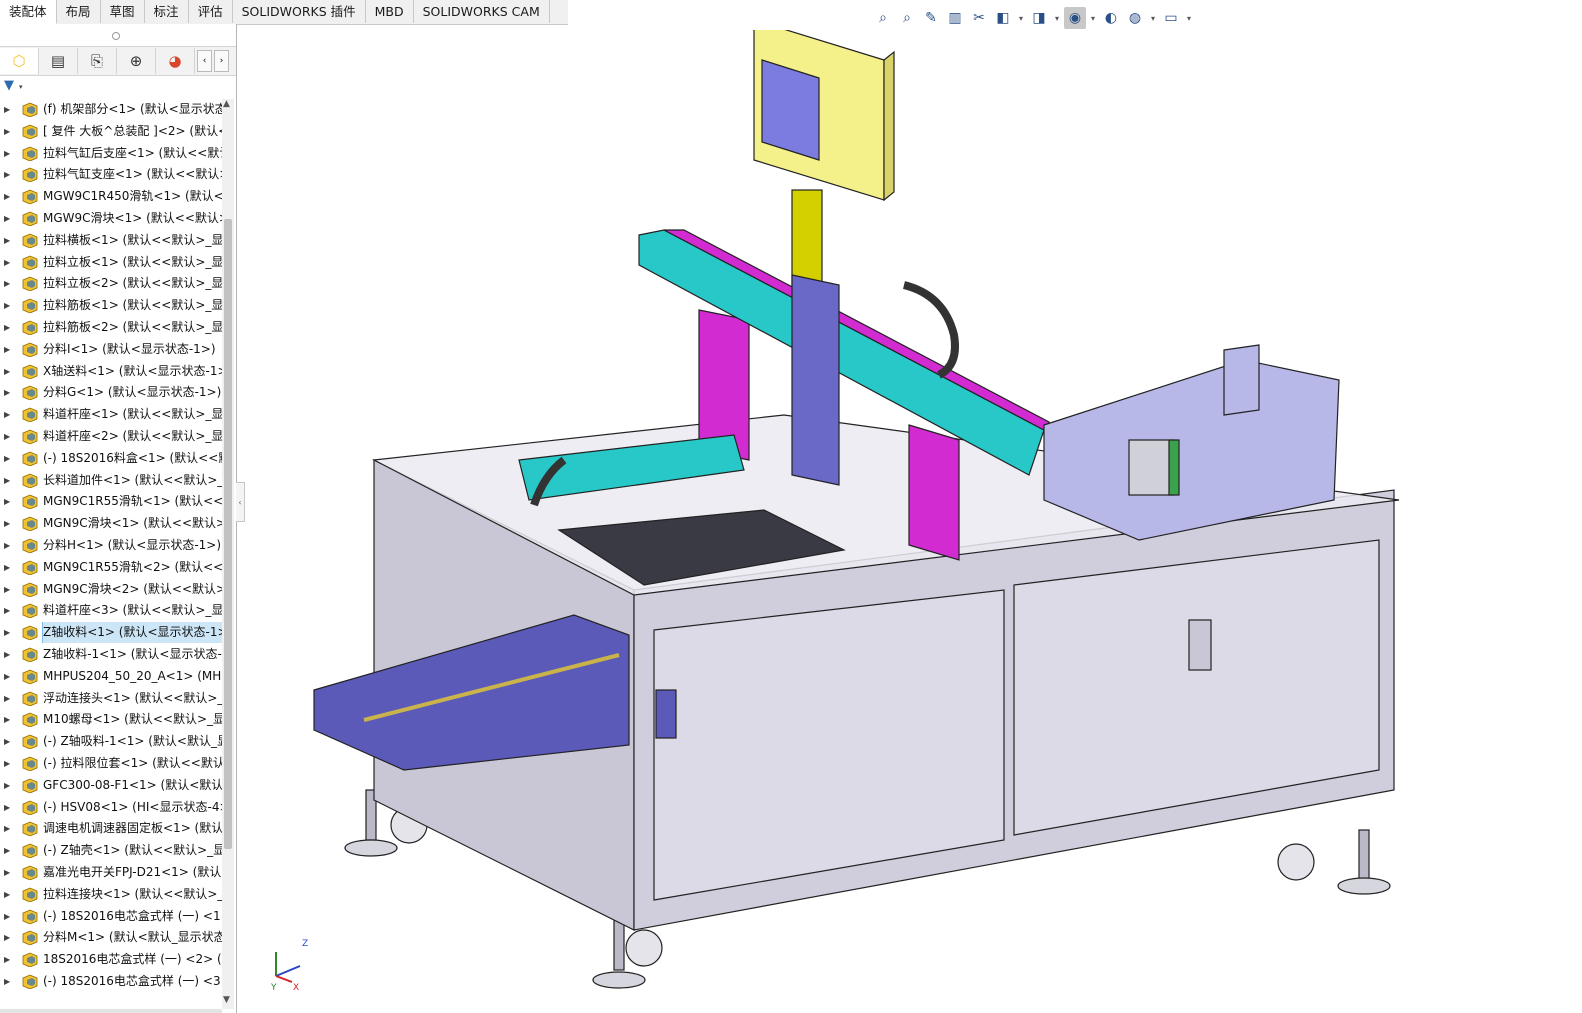 The height and width of the screenshot is (1013, 1582). I want to click on tree-item: ▶ 拉料筋板<1> (默认<<默认>_显示, so click(111, 305).